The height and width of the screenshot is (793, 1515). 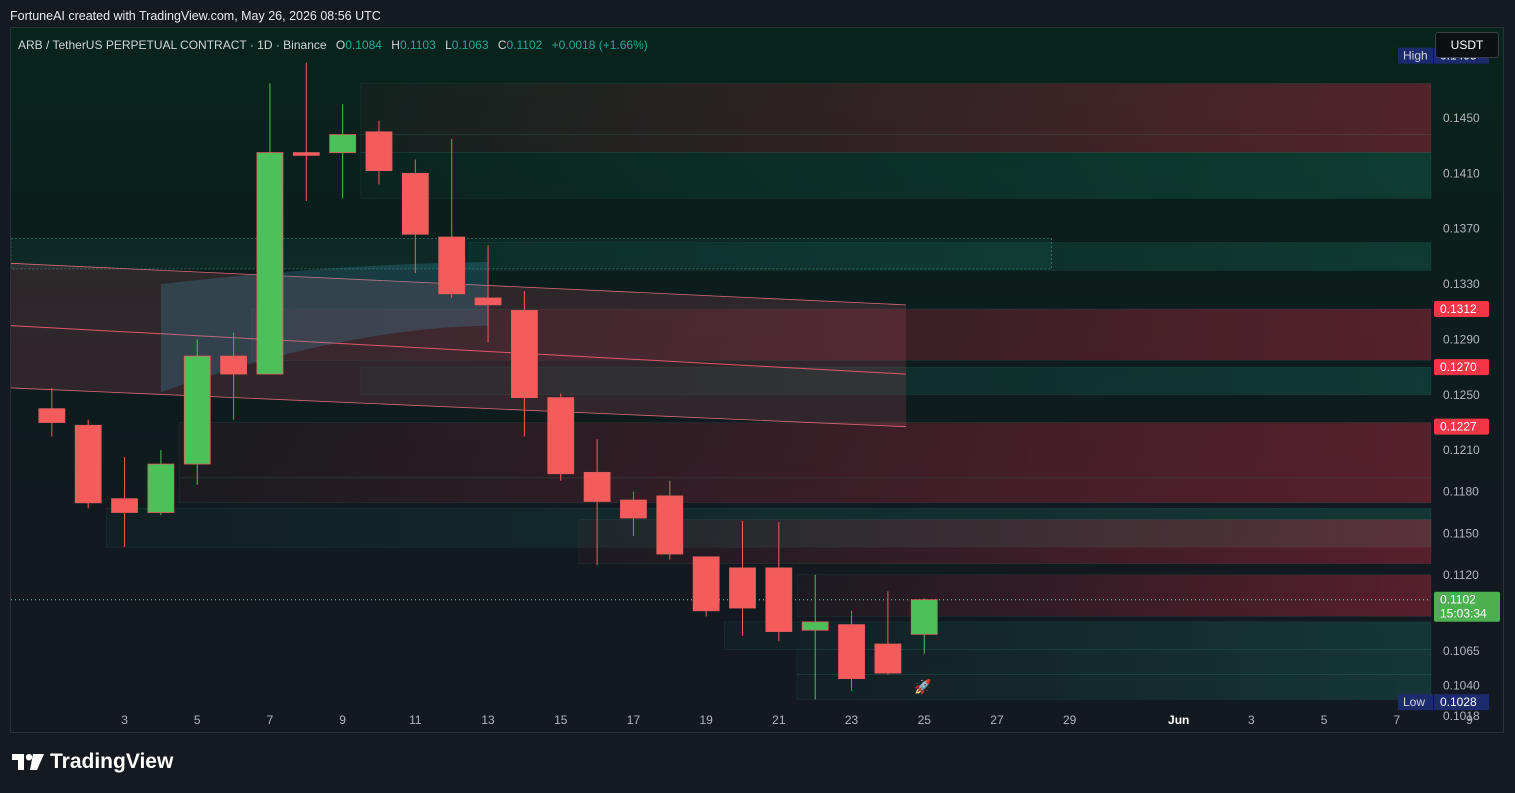 I want to click on level-tag: 0.1227, so click(x=1458, y=427).